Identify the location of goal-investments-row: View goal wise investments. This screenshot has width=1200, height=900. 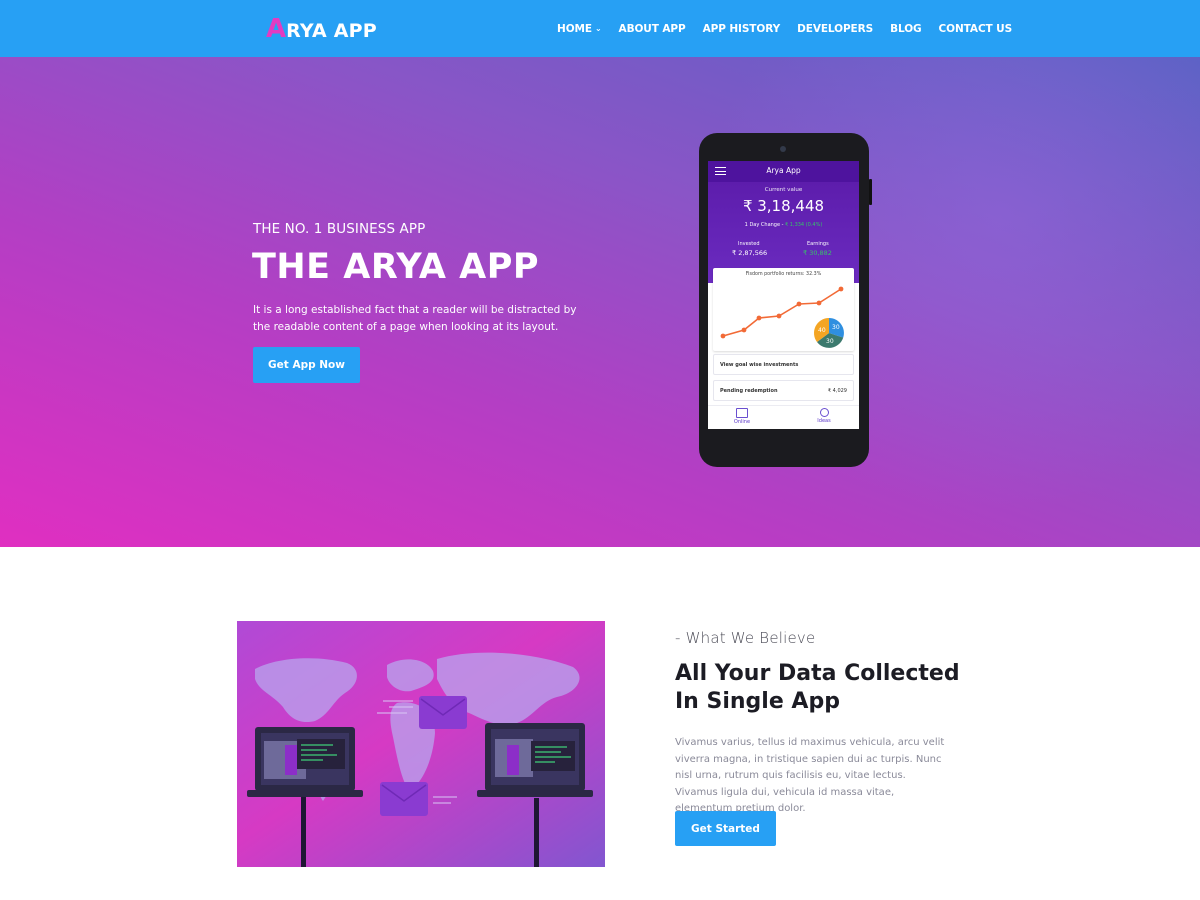
(783, 364).